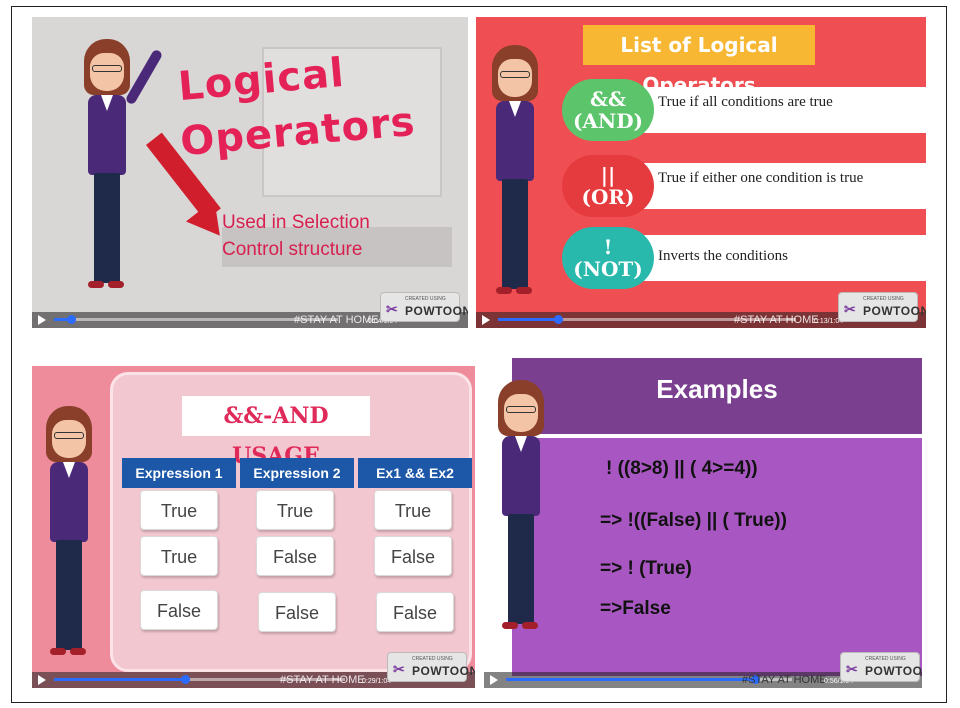  Describe the element at coordinates (608, 197) in the screenshot. I see `operator-name: (OR)` at that location.